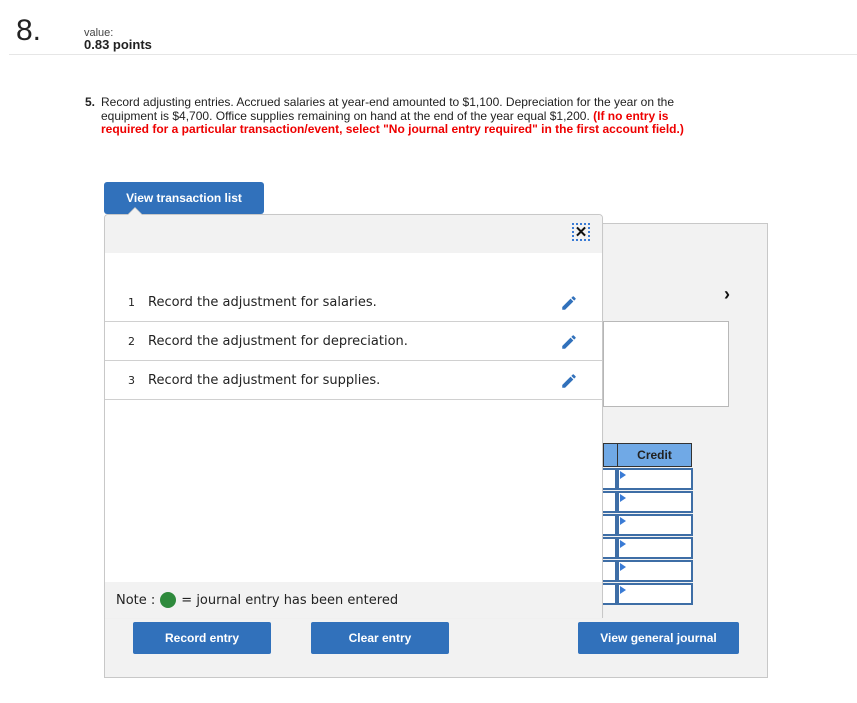  What do you see at coordinates (118, 44) in the screenshot?
I see `value-points: 0.83 points` at bounding box center [118, 44].